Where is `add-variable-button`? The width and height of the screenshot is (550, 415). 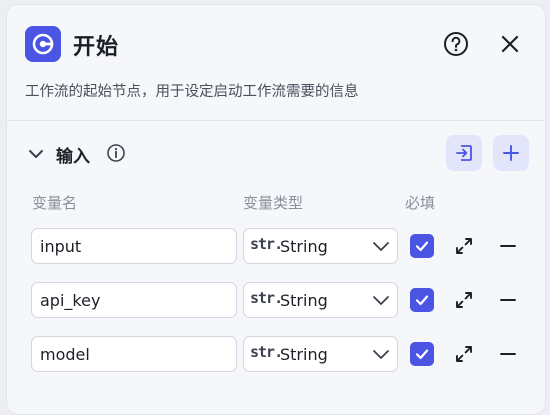 add-variable-button is located at coordinates (511, 153).